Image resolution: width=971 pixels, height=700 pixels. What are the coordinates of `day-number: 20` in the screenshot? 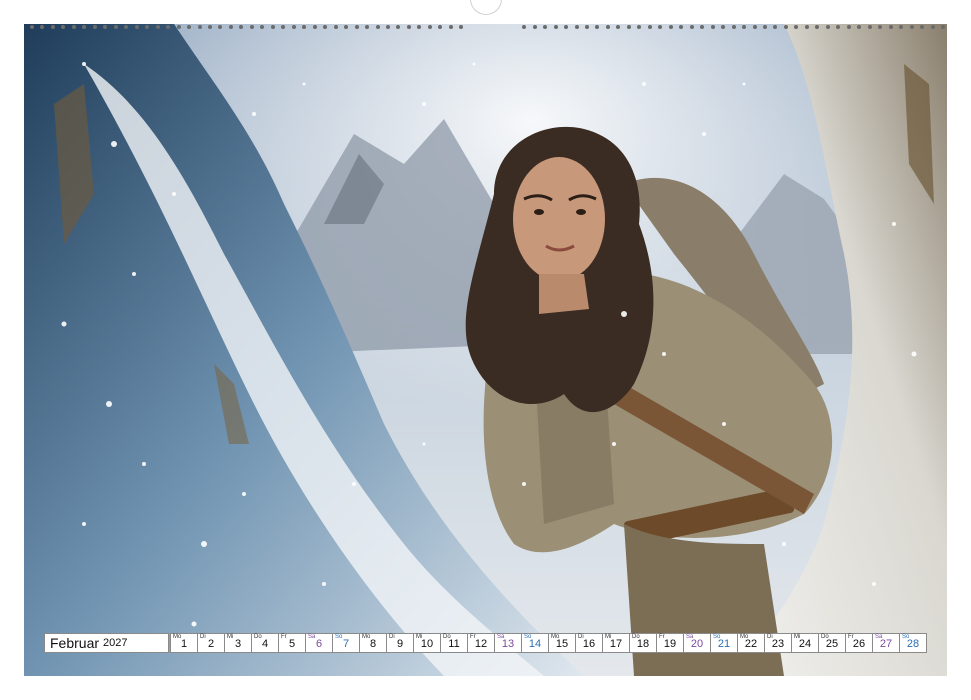 It's located at (697, 644).